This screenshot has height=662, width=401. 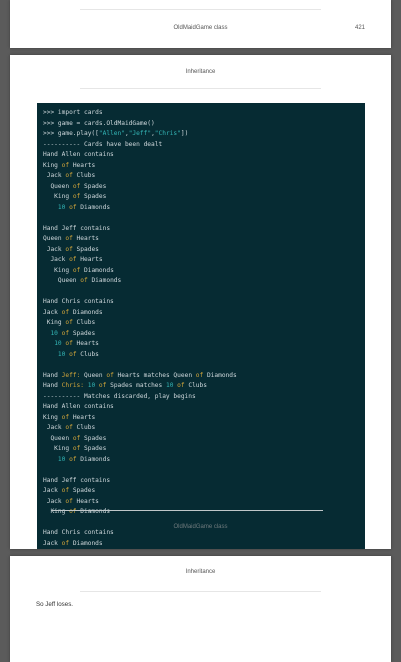 I want to click on code-line: >>> import cards, so click(x=204, y=113).